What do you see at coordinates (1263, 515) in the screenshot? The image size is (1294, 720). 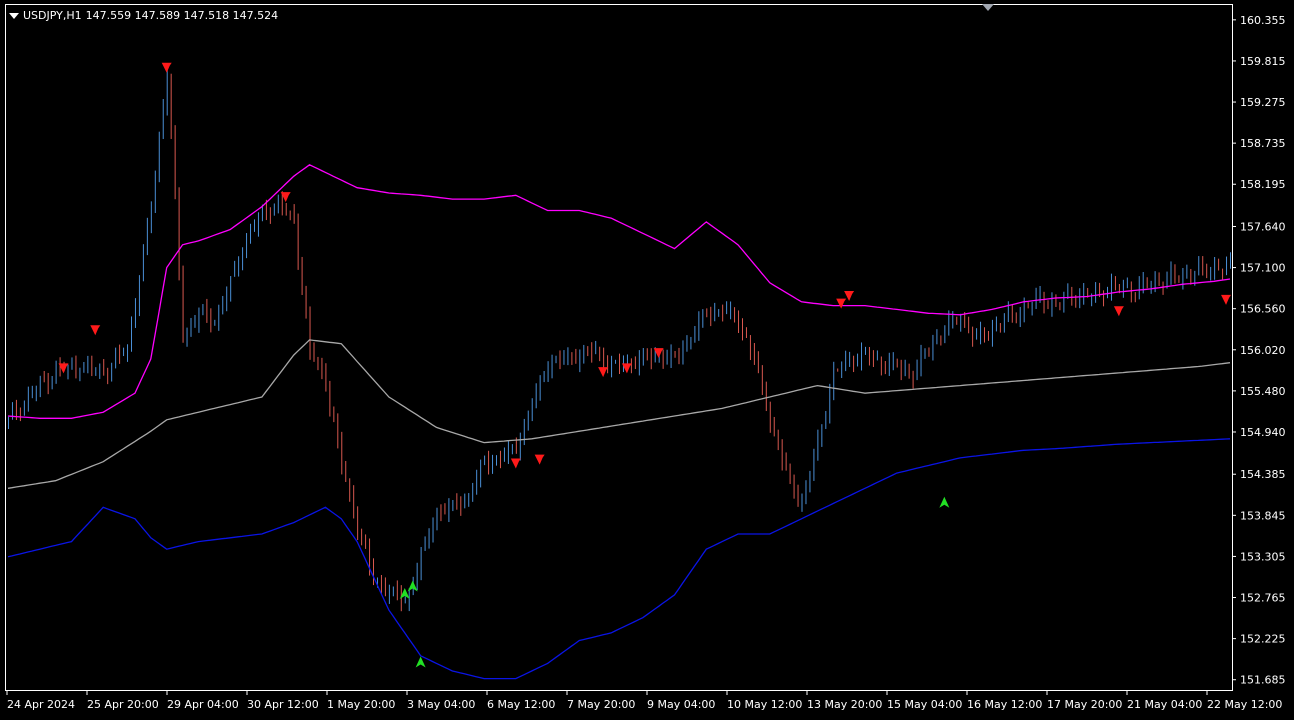 I see `y-tick-label: 153.845` at bounding box center [1263, 515].